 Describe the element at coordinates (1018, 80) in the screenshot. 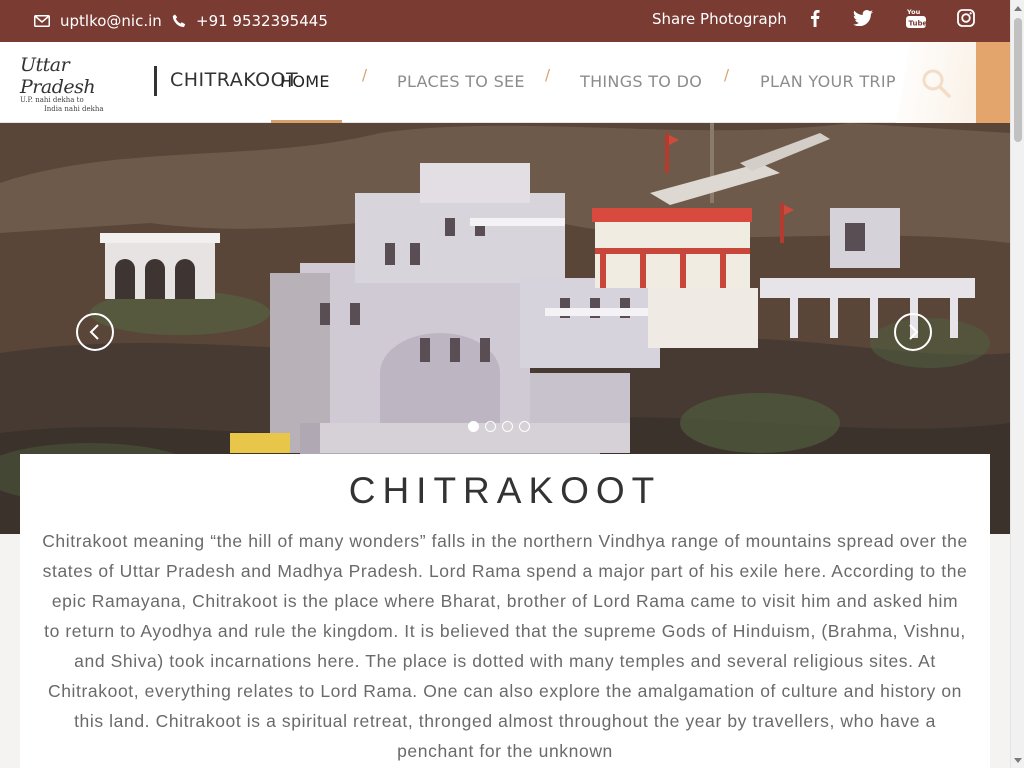

I see `scrollbar-thumb` at that location.